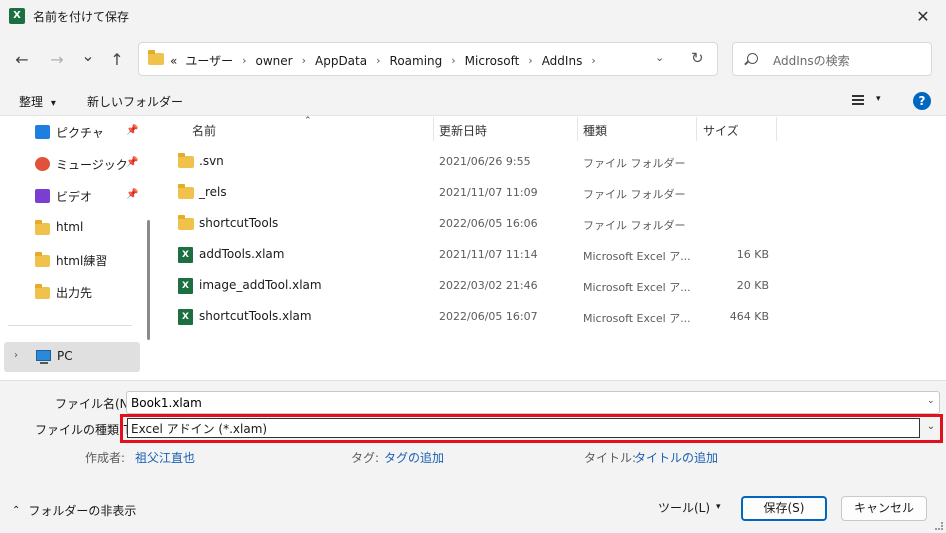 This screenshot has height=533, width=946. Describe the element at coordinates (135, 101) in the screenshot. I see `new-folder-button: 新しいフォルダー` at that location.